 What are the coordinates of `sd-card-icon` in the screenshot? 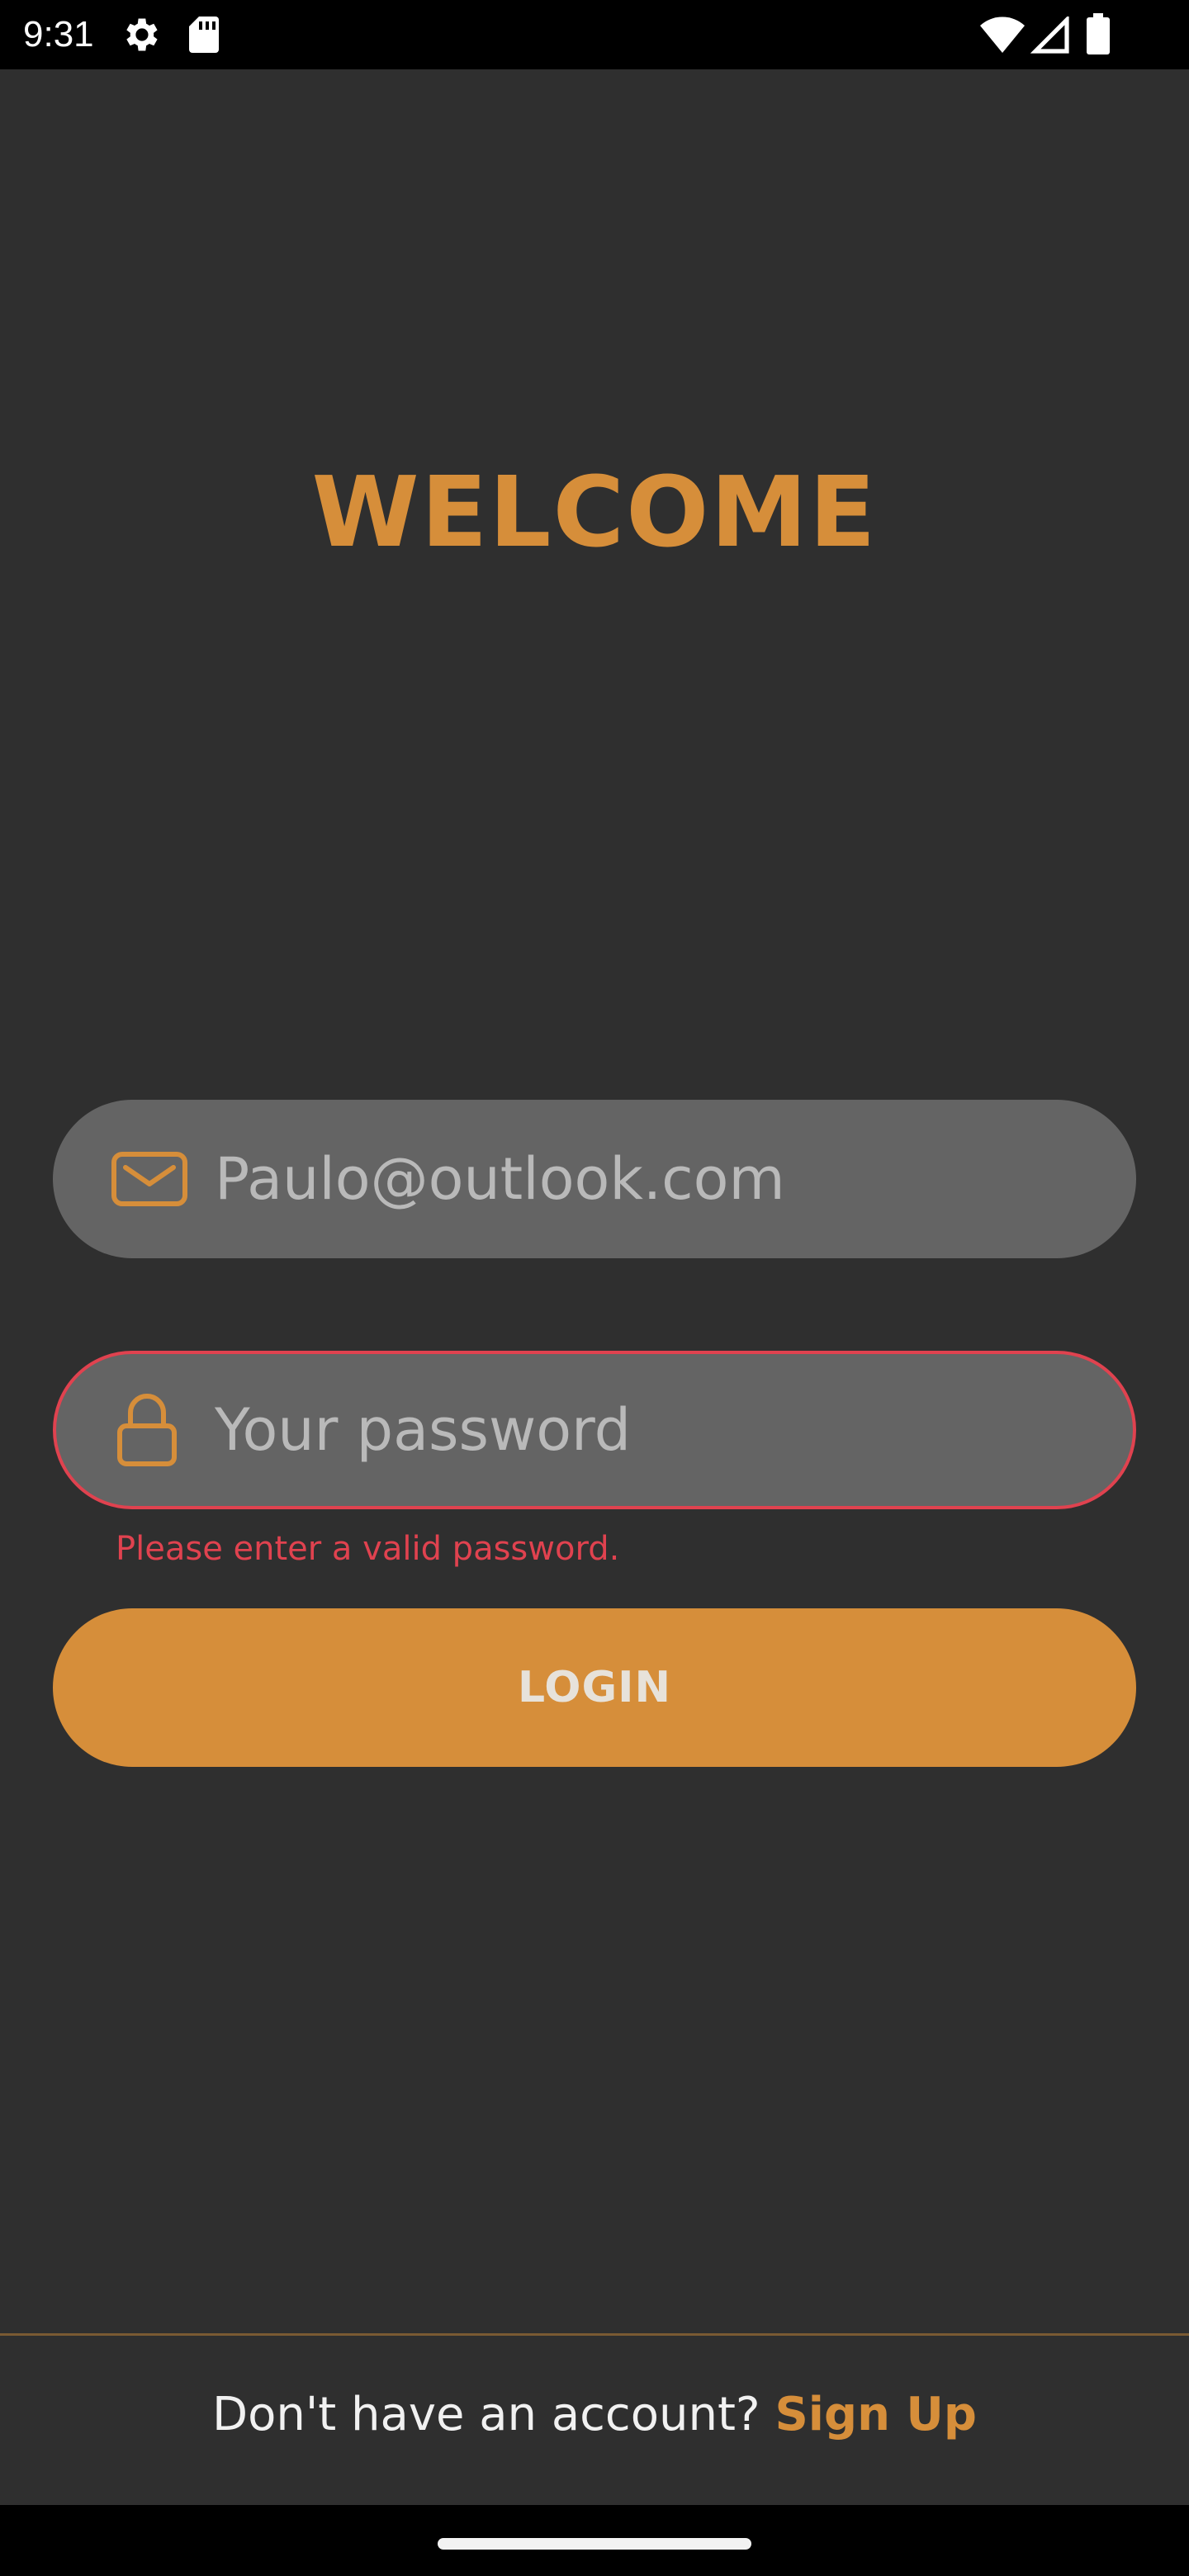 It's located at (204, 35).